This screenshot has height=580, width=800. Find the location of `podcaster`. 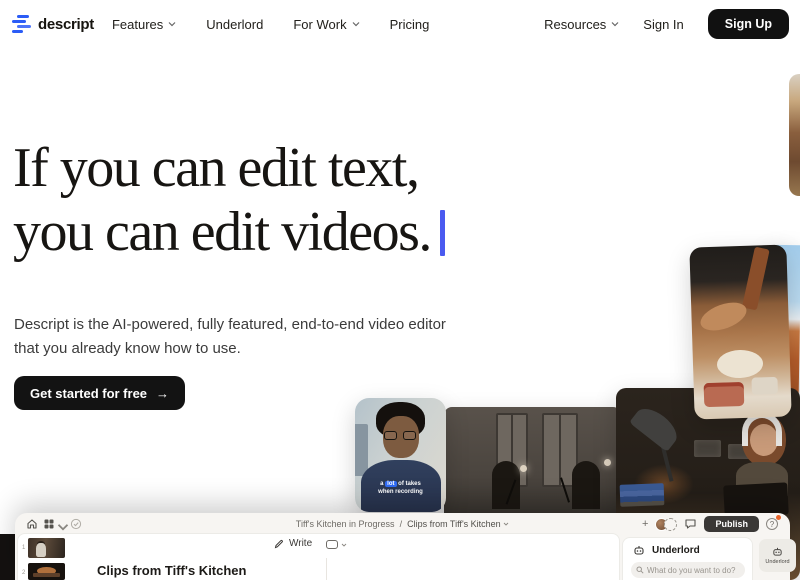

podcaster is located at coordinates (586, 485).